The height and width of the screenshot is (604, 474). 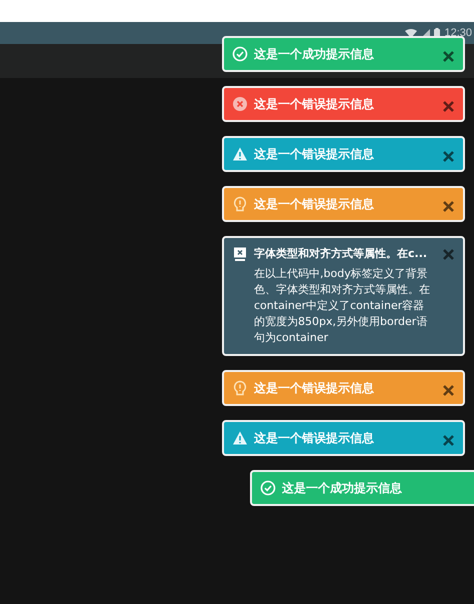 What do you see at coordinates (458, 33) in the screenshot?
I see `clock-time: 12:30` at bounding box center [458, 33].